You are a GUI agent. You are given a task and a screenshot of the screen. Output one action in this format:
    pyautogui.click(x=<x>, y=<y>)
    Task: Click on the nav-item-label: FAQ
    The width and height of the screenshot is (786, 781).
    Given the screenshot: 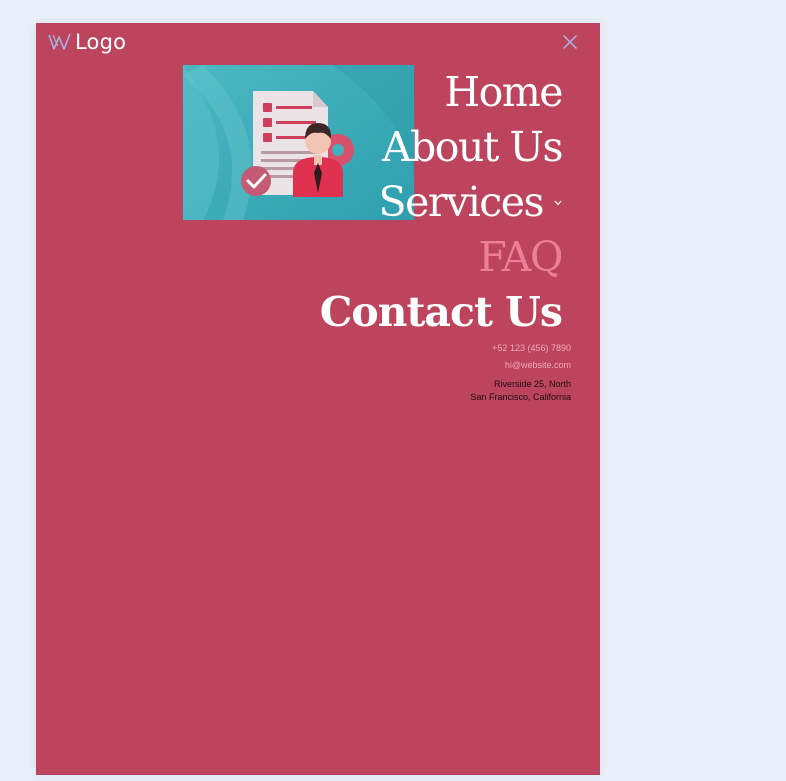 What is the action you would take?
    pyautogui.click(x=520, y=257)
    